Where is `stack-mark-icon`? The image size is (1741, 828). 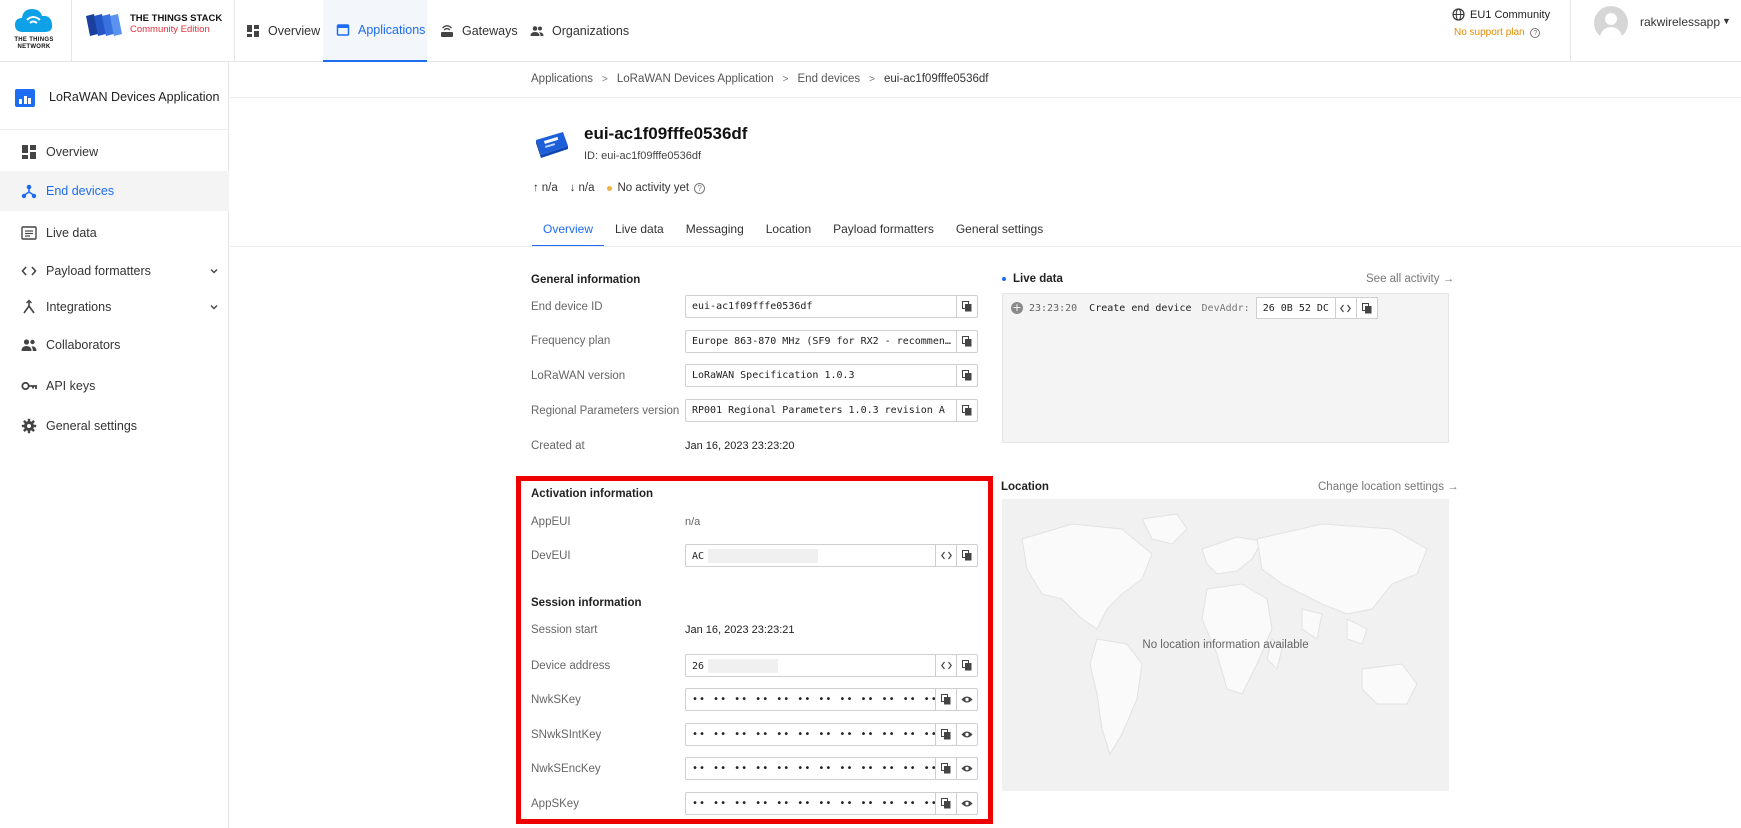 stack-mark-icon is located at coordinates (104, 25).